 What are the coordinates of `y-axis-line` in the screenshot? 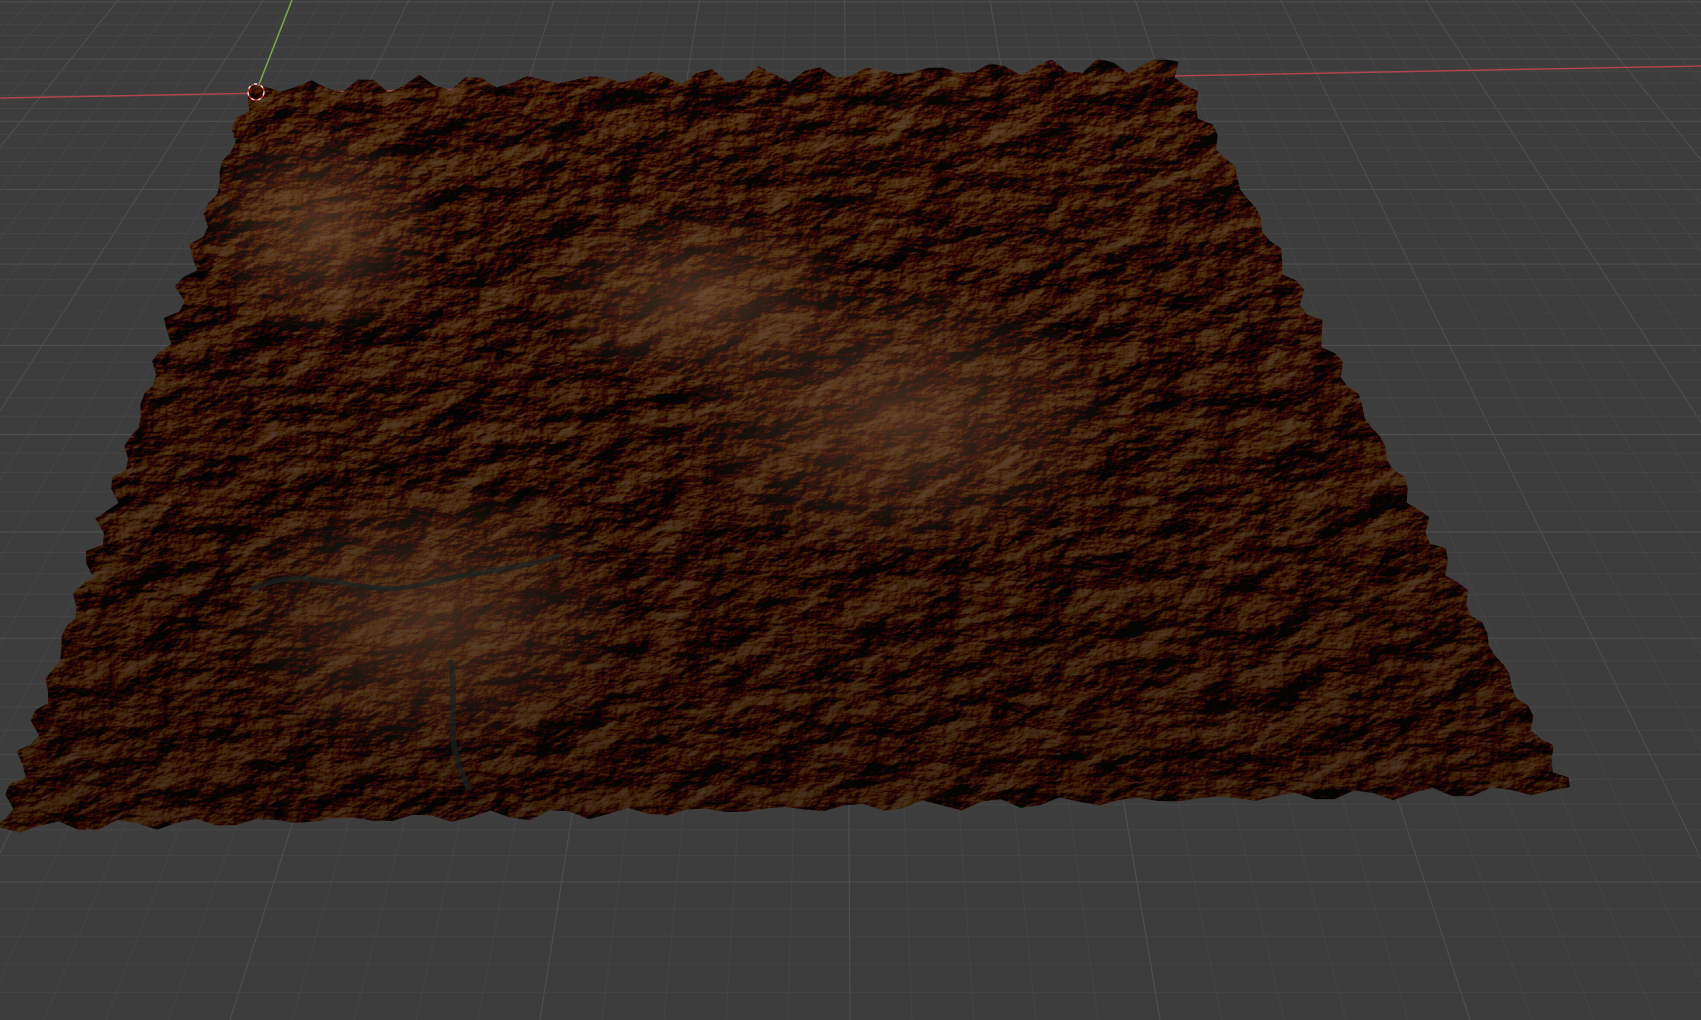 It's located at (274, 46).